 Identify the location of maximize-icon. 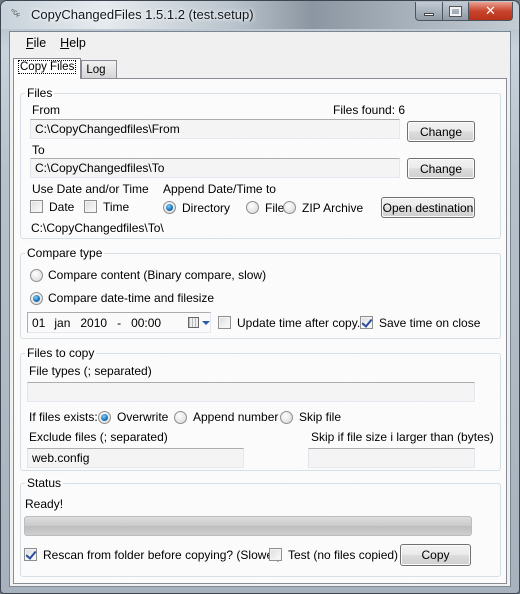
(455, 11).